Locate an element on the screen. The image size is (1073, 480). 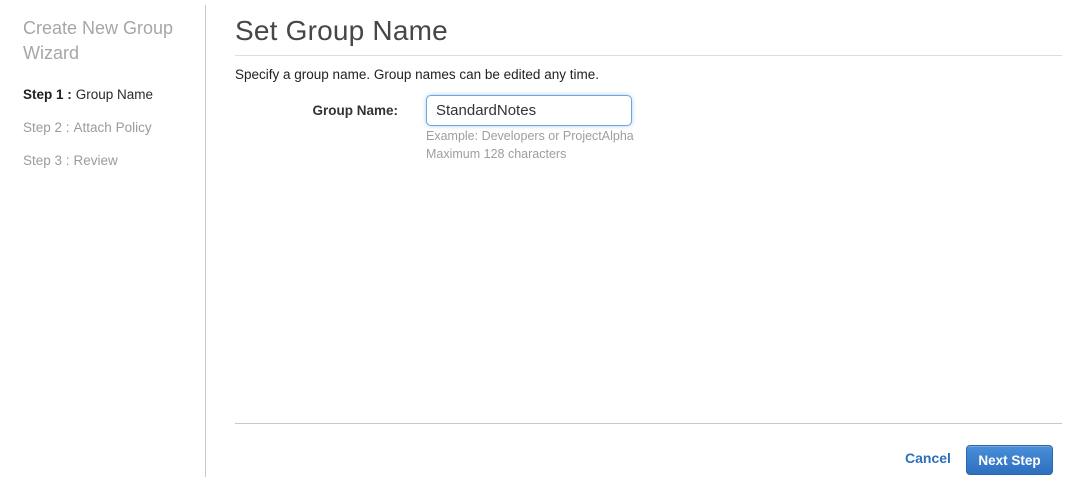
step-prefix: Step 1 : is located at coordinates (47, 94).